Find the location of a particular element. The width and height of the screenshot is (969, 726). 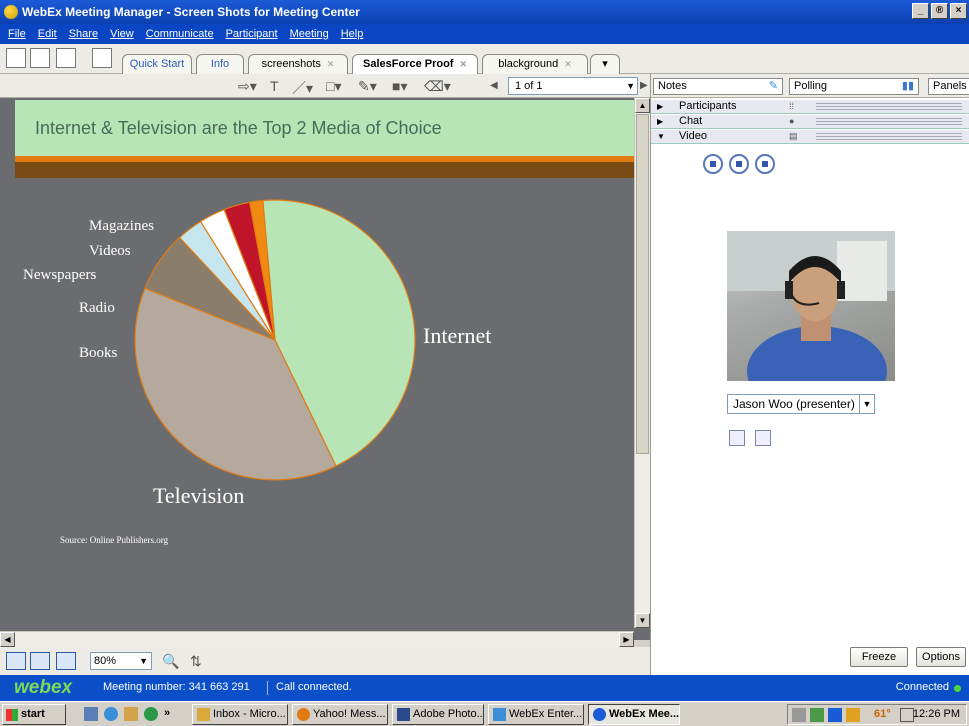

page-selector: 1 of 1 ▼ is located at coordinates (573, 86).